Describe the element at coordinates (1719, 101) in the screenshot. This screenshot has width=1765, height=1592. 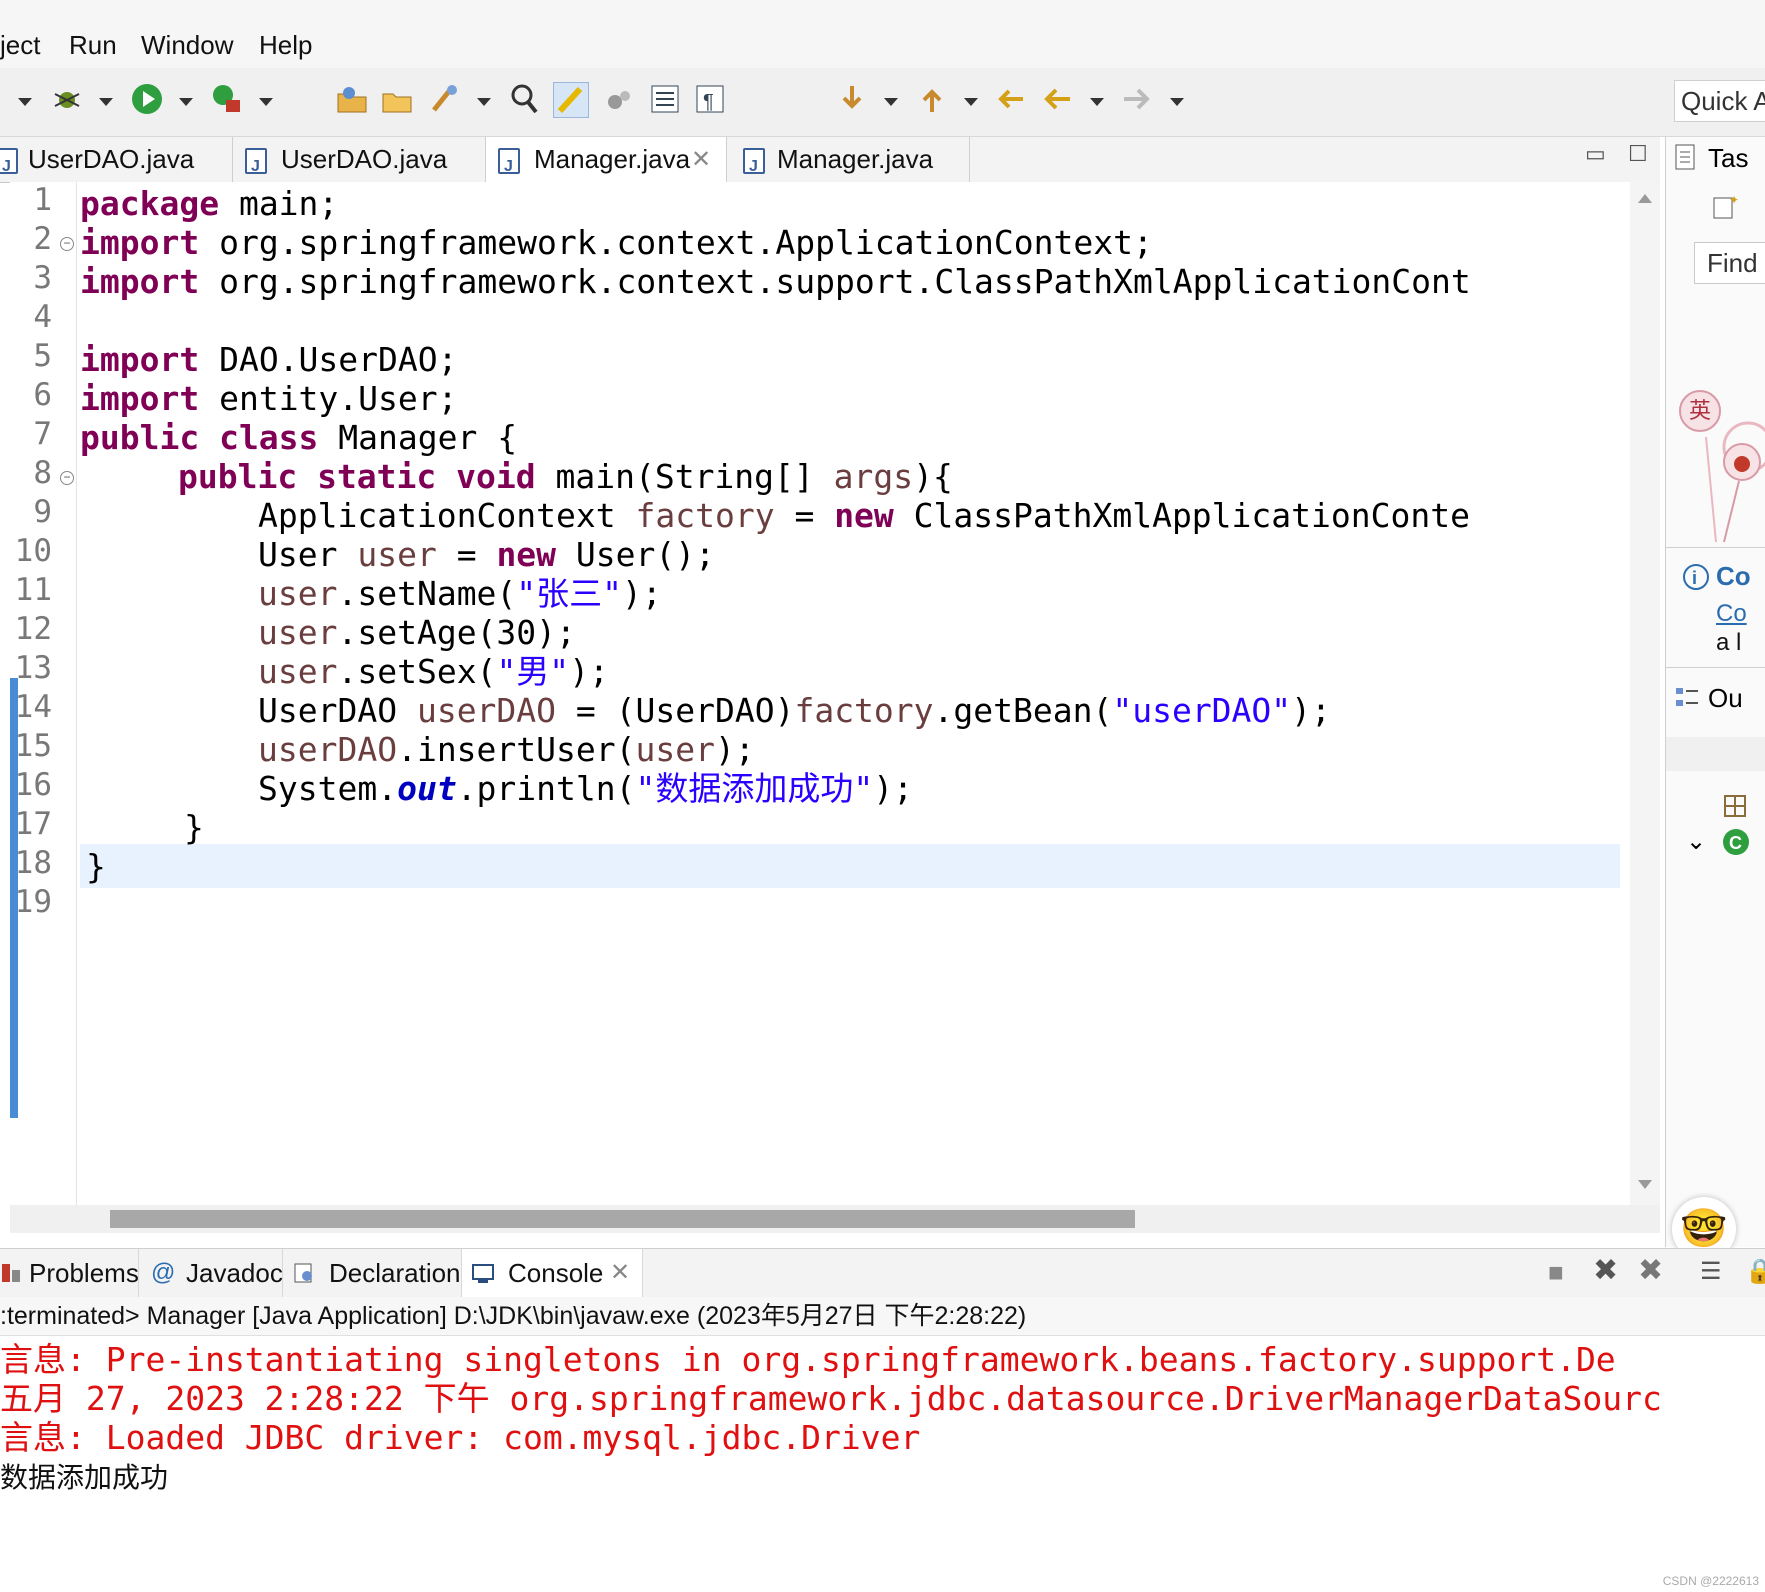
I see `quick-access-input: Quick A` at that location.